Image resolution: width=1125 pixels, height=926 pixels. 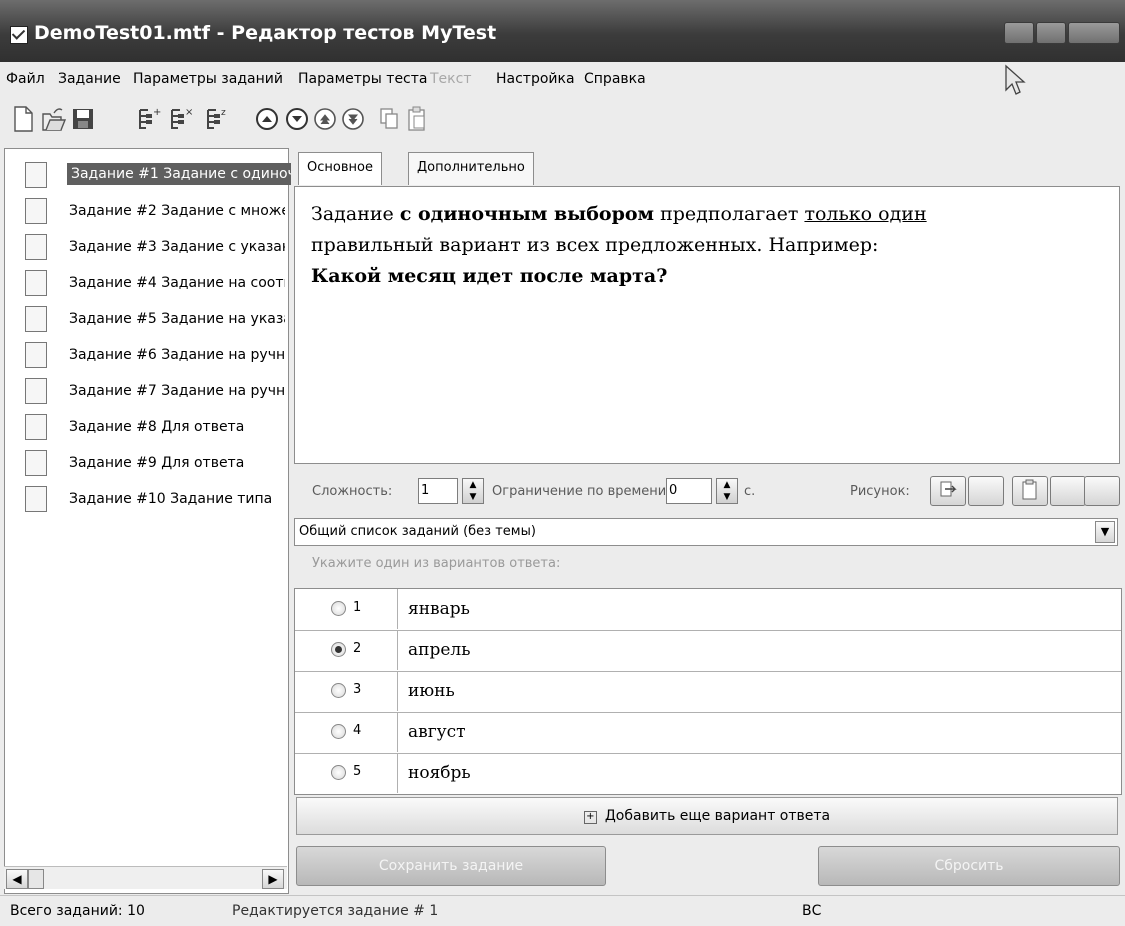 What do you see at coordinates (727, 491) in the screenshot?
I see `time-limit-spinner: ▲ ▼` at bounding box center [727, 491].